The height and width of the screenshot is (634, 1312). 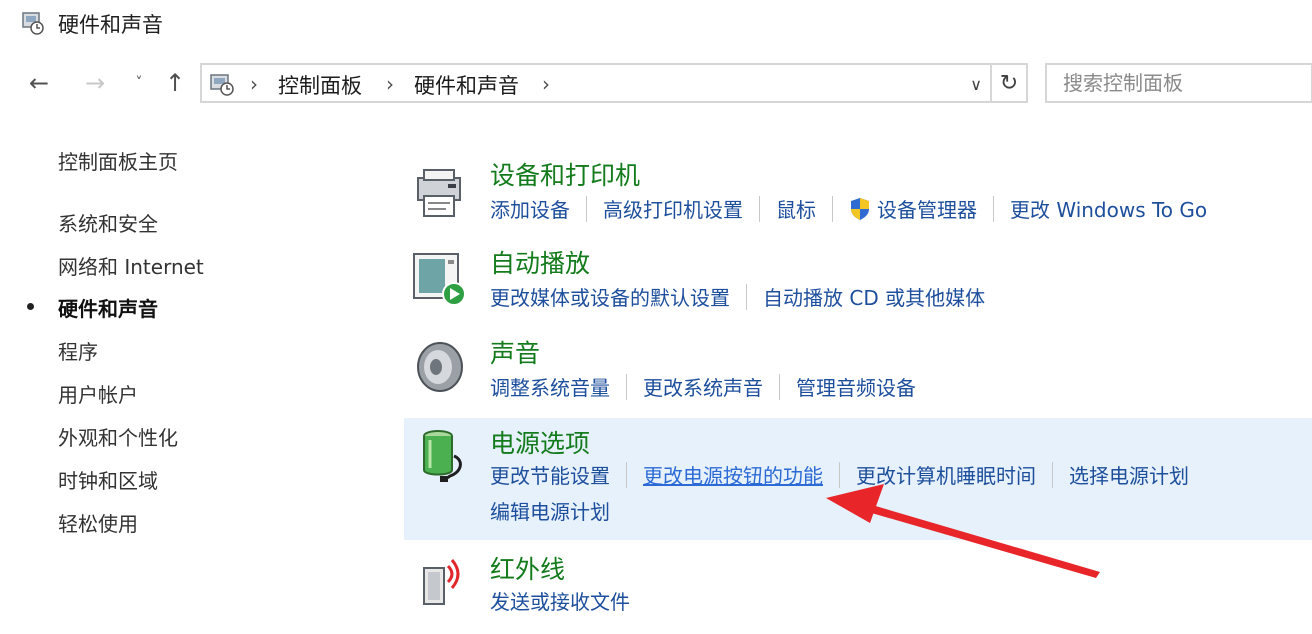 I want to click on links-infrared: 发送或接收文件, so click(x=560, y=600).